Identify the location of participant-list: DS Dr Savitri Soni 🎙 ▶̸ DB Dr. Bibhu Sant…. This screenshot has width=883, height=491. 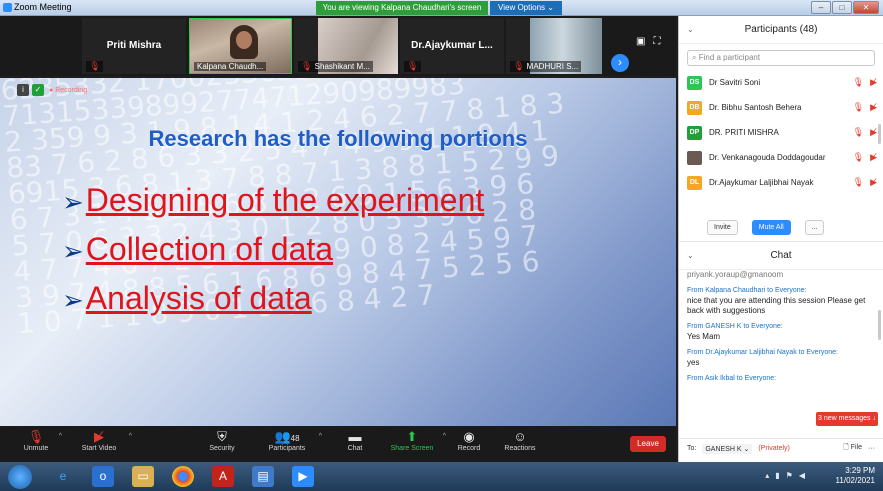
(781, 141).